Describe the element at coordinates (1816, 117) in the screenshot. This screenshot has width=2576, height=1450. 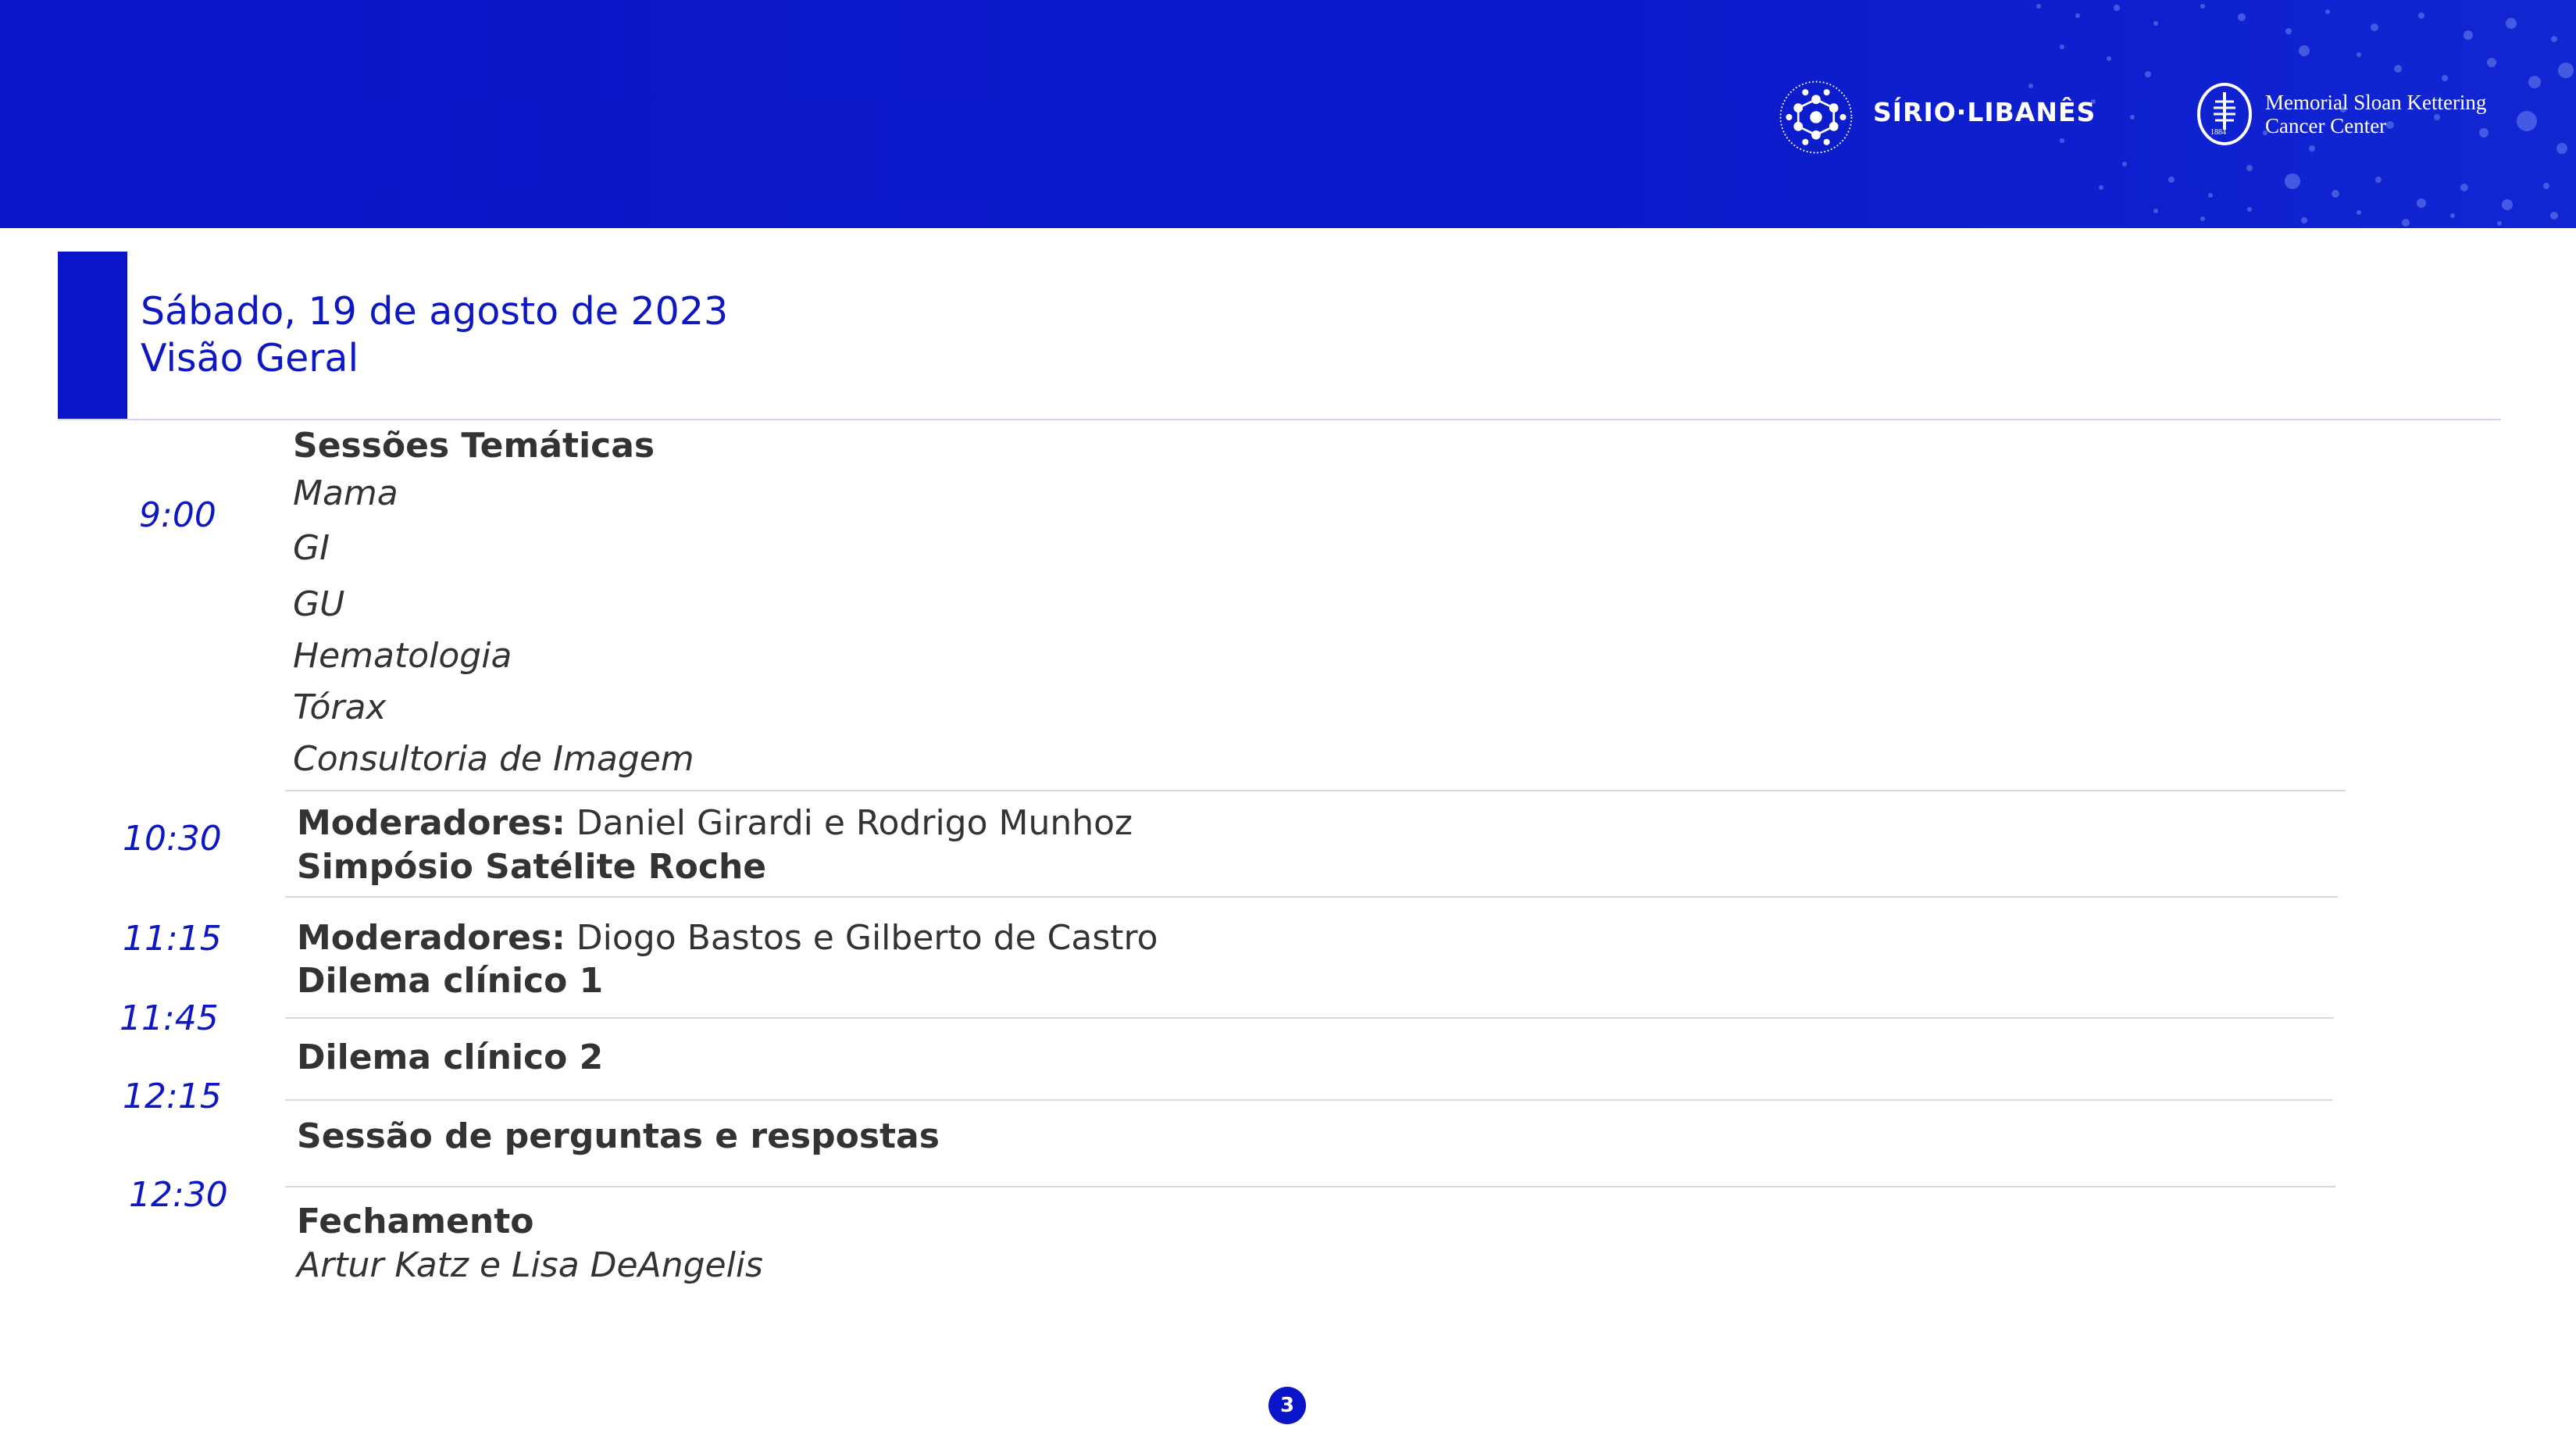
I see `sirio-libanes-emblem-icon` at that location.